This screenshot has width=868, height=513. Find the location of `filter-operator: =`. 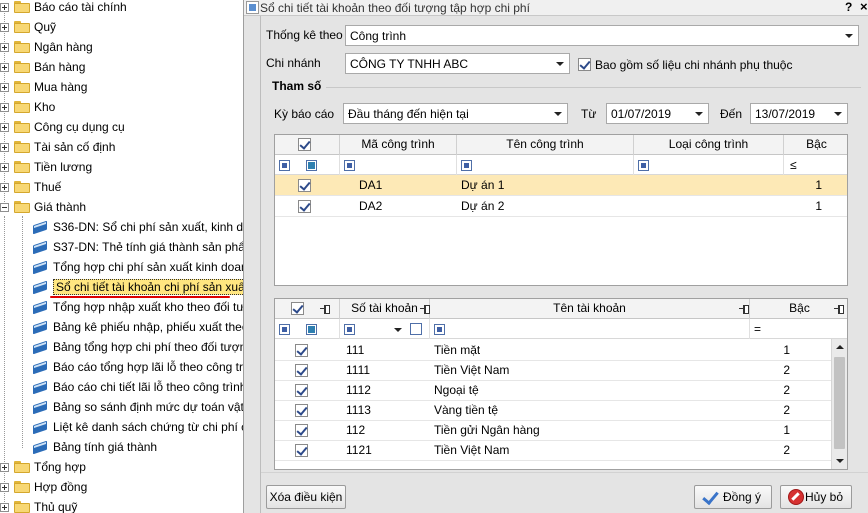

filter-operator: = is located at coordinates (757, 329).